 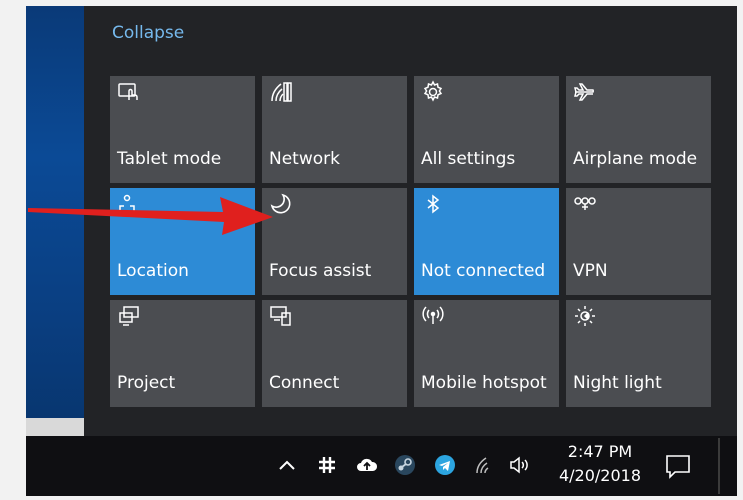 I want to click on tile-label: Not connected, so click(x=483, y=271).